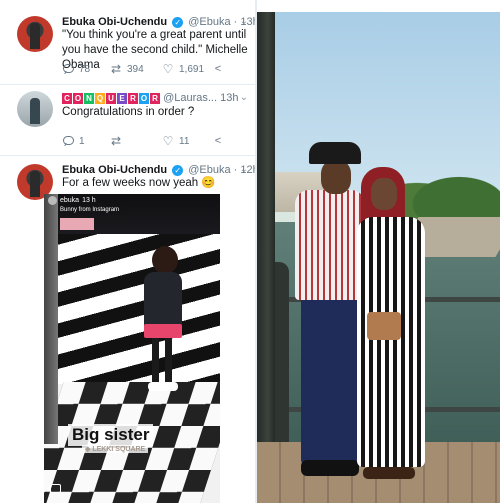 This screenshot has width=500, height=503. Describe the element at coordinates (192, 69) in the screenshot. I see `like-count: 1,691` at that location.